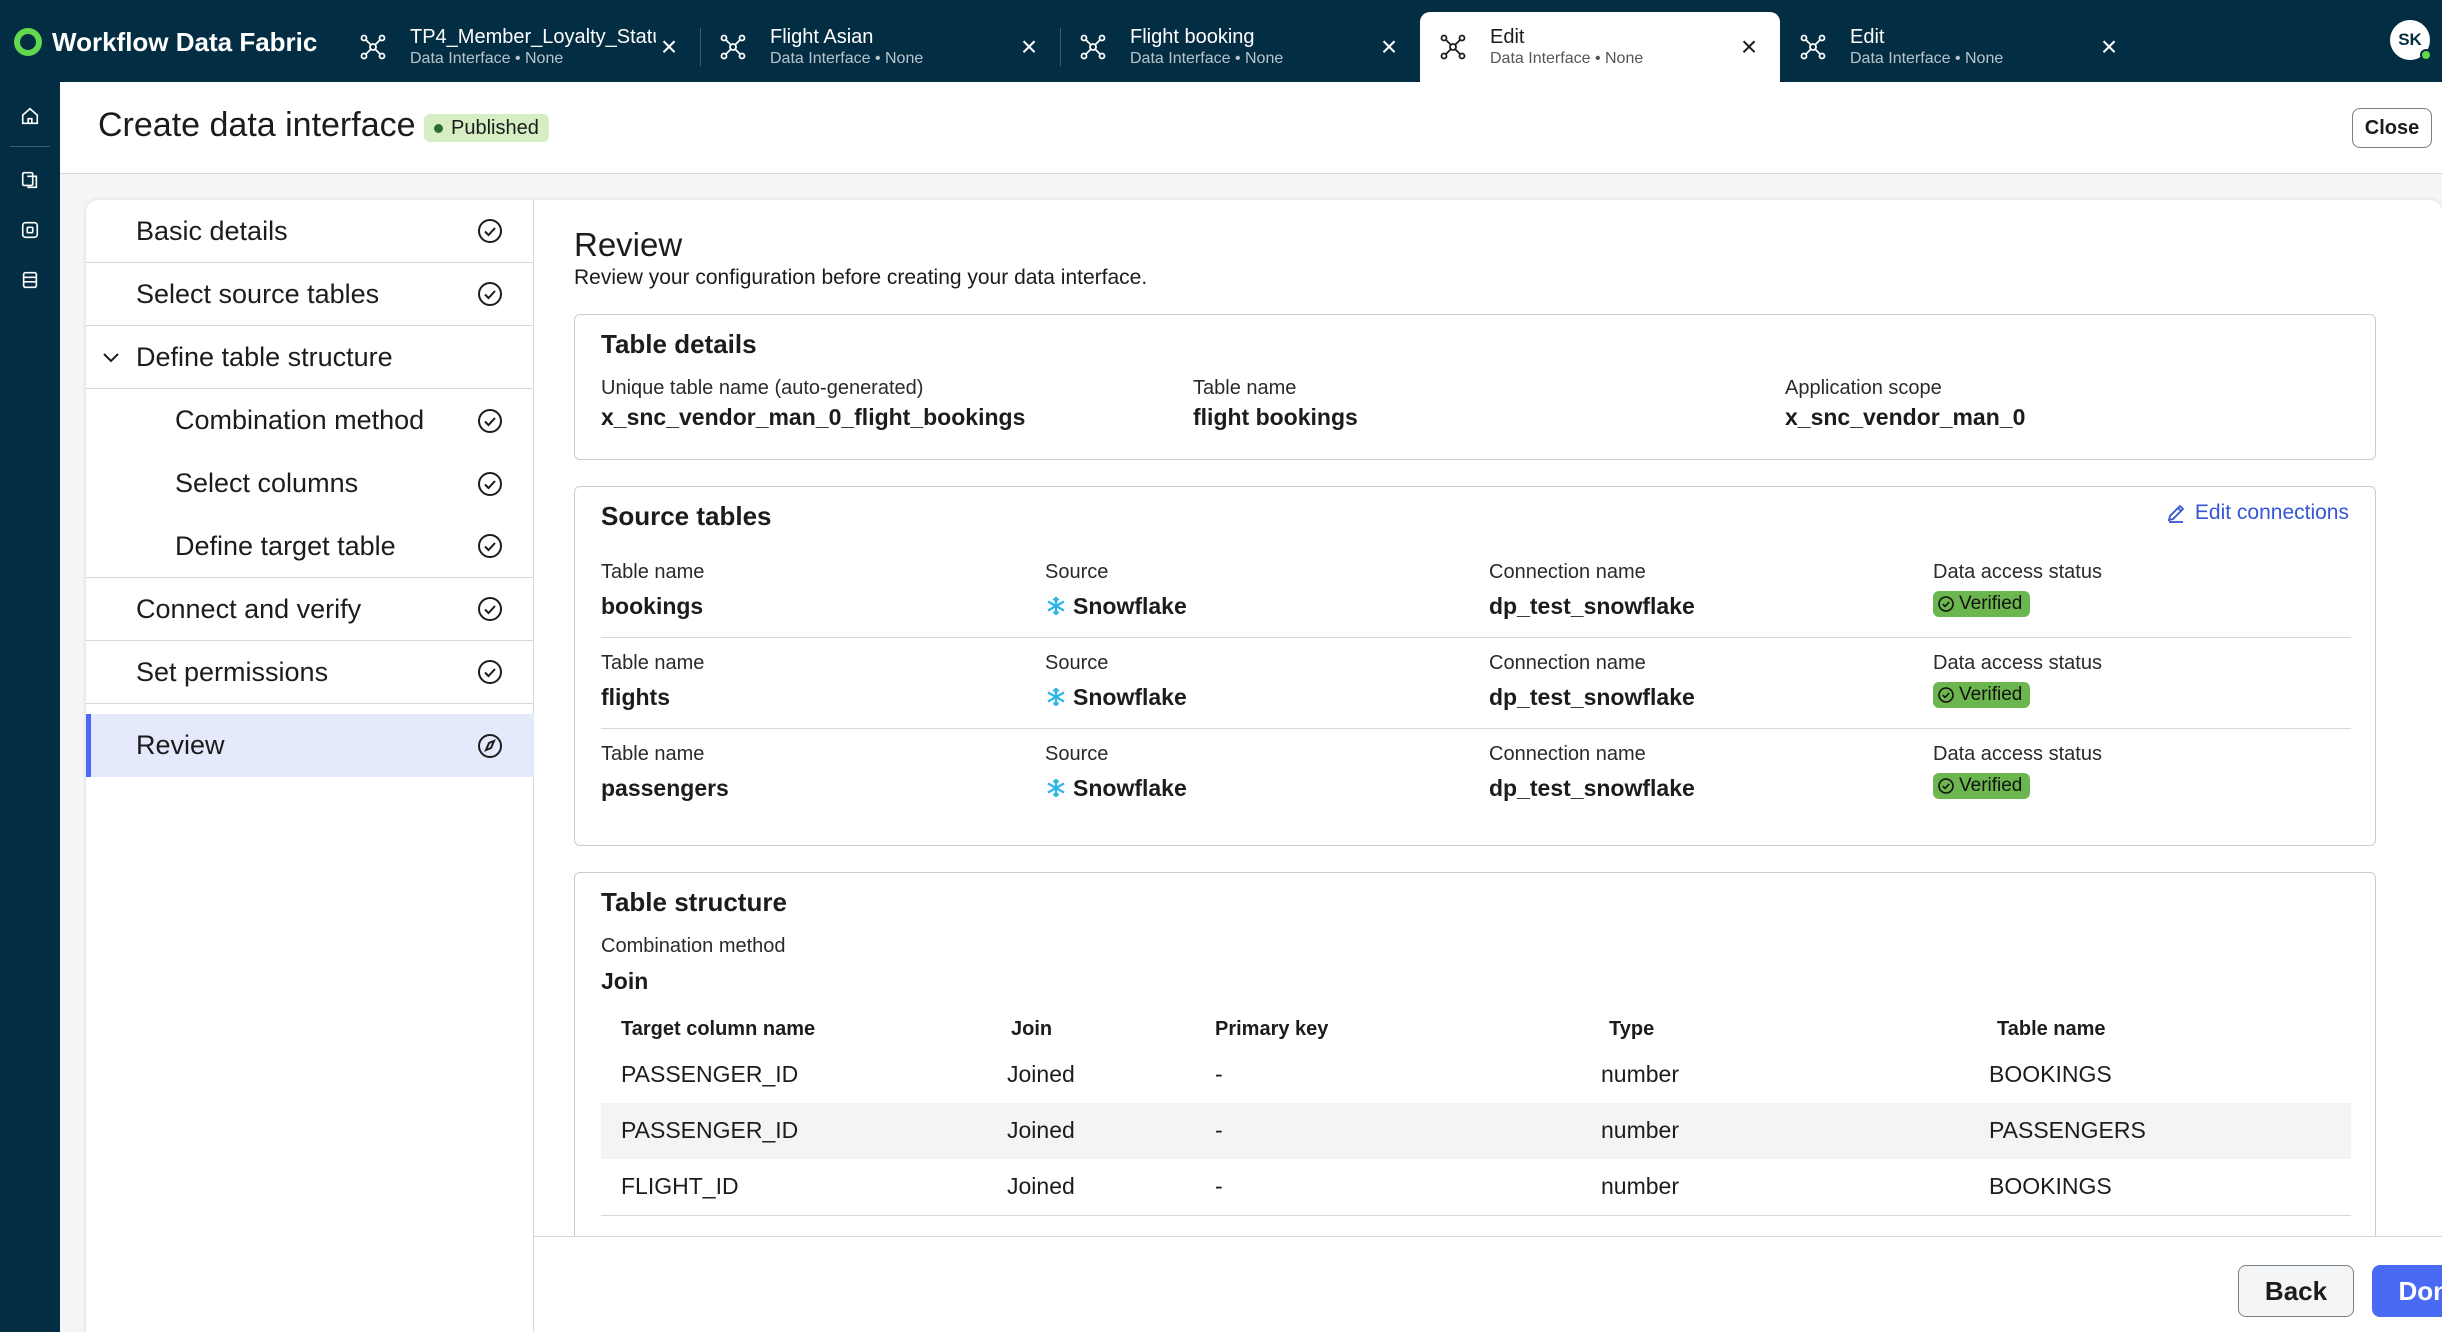 The height and width of the screenshot is (1332, 2442). What do you see at coordinates (310, 745) in the screenshot?
I see `step-review: Review` at bounding box center [310, 745].